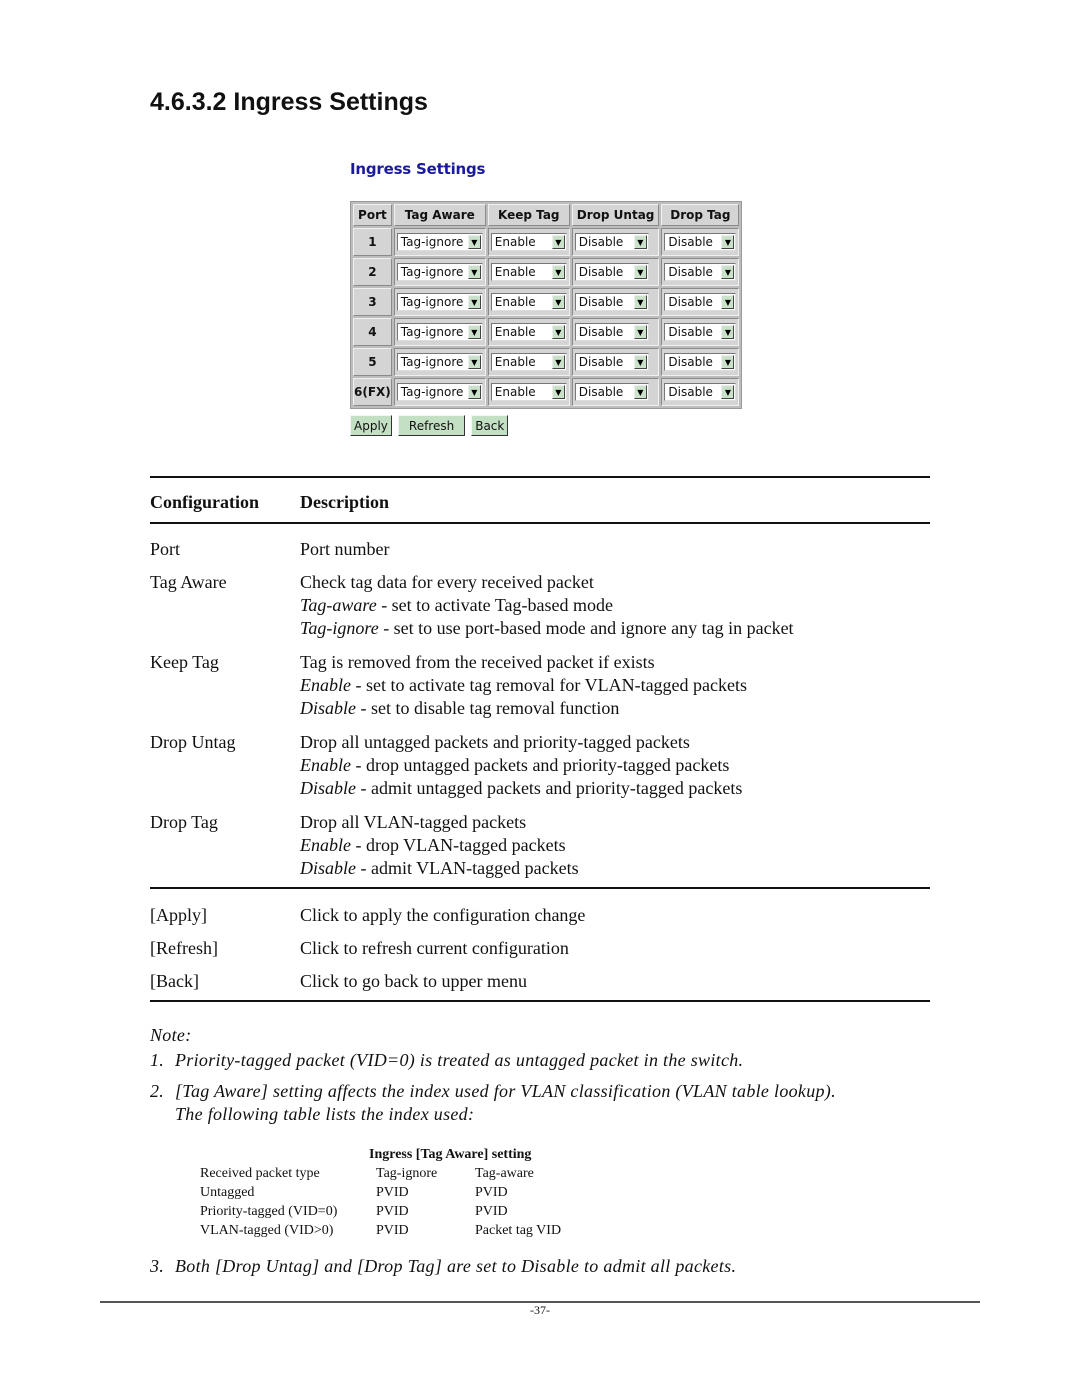 This screenshot has width=1080, height=1397. Describe the element at coordinates (372, 362) in the screenshot. I see `port-number: 5` at that location.